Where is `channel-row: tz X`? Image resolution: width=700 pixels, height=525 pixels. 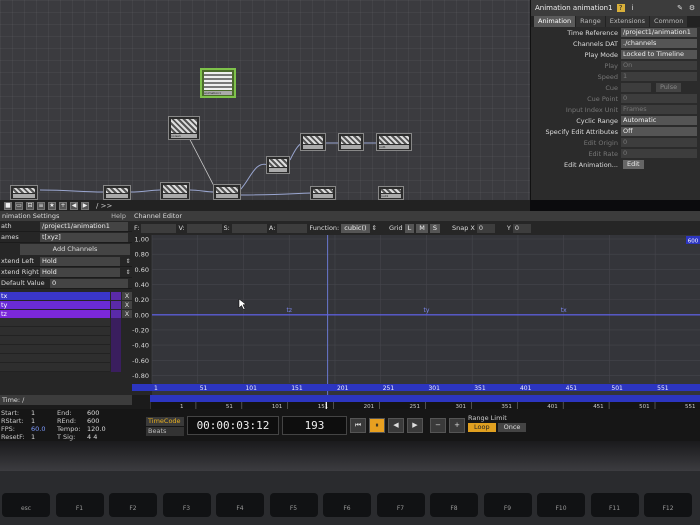
channel-row: tz X is located at coordinates (66, 313).